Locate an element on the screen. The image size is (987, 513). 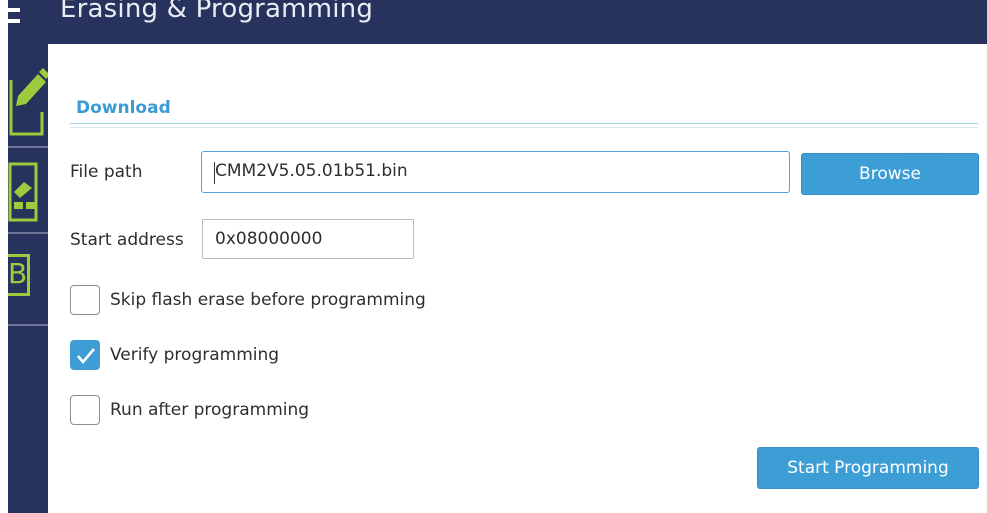
start-programming-button: Start Programming is located at coordinates (868, 468).